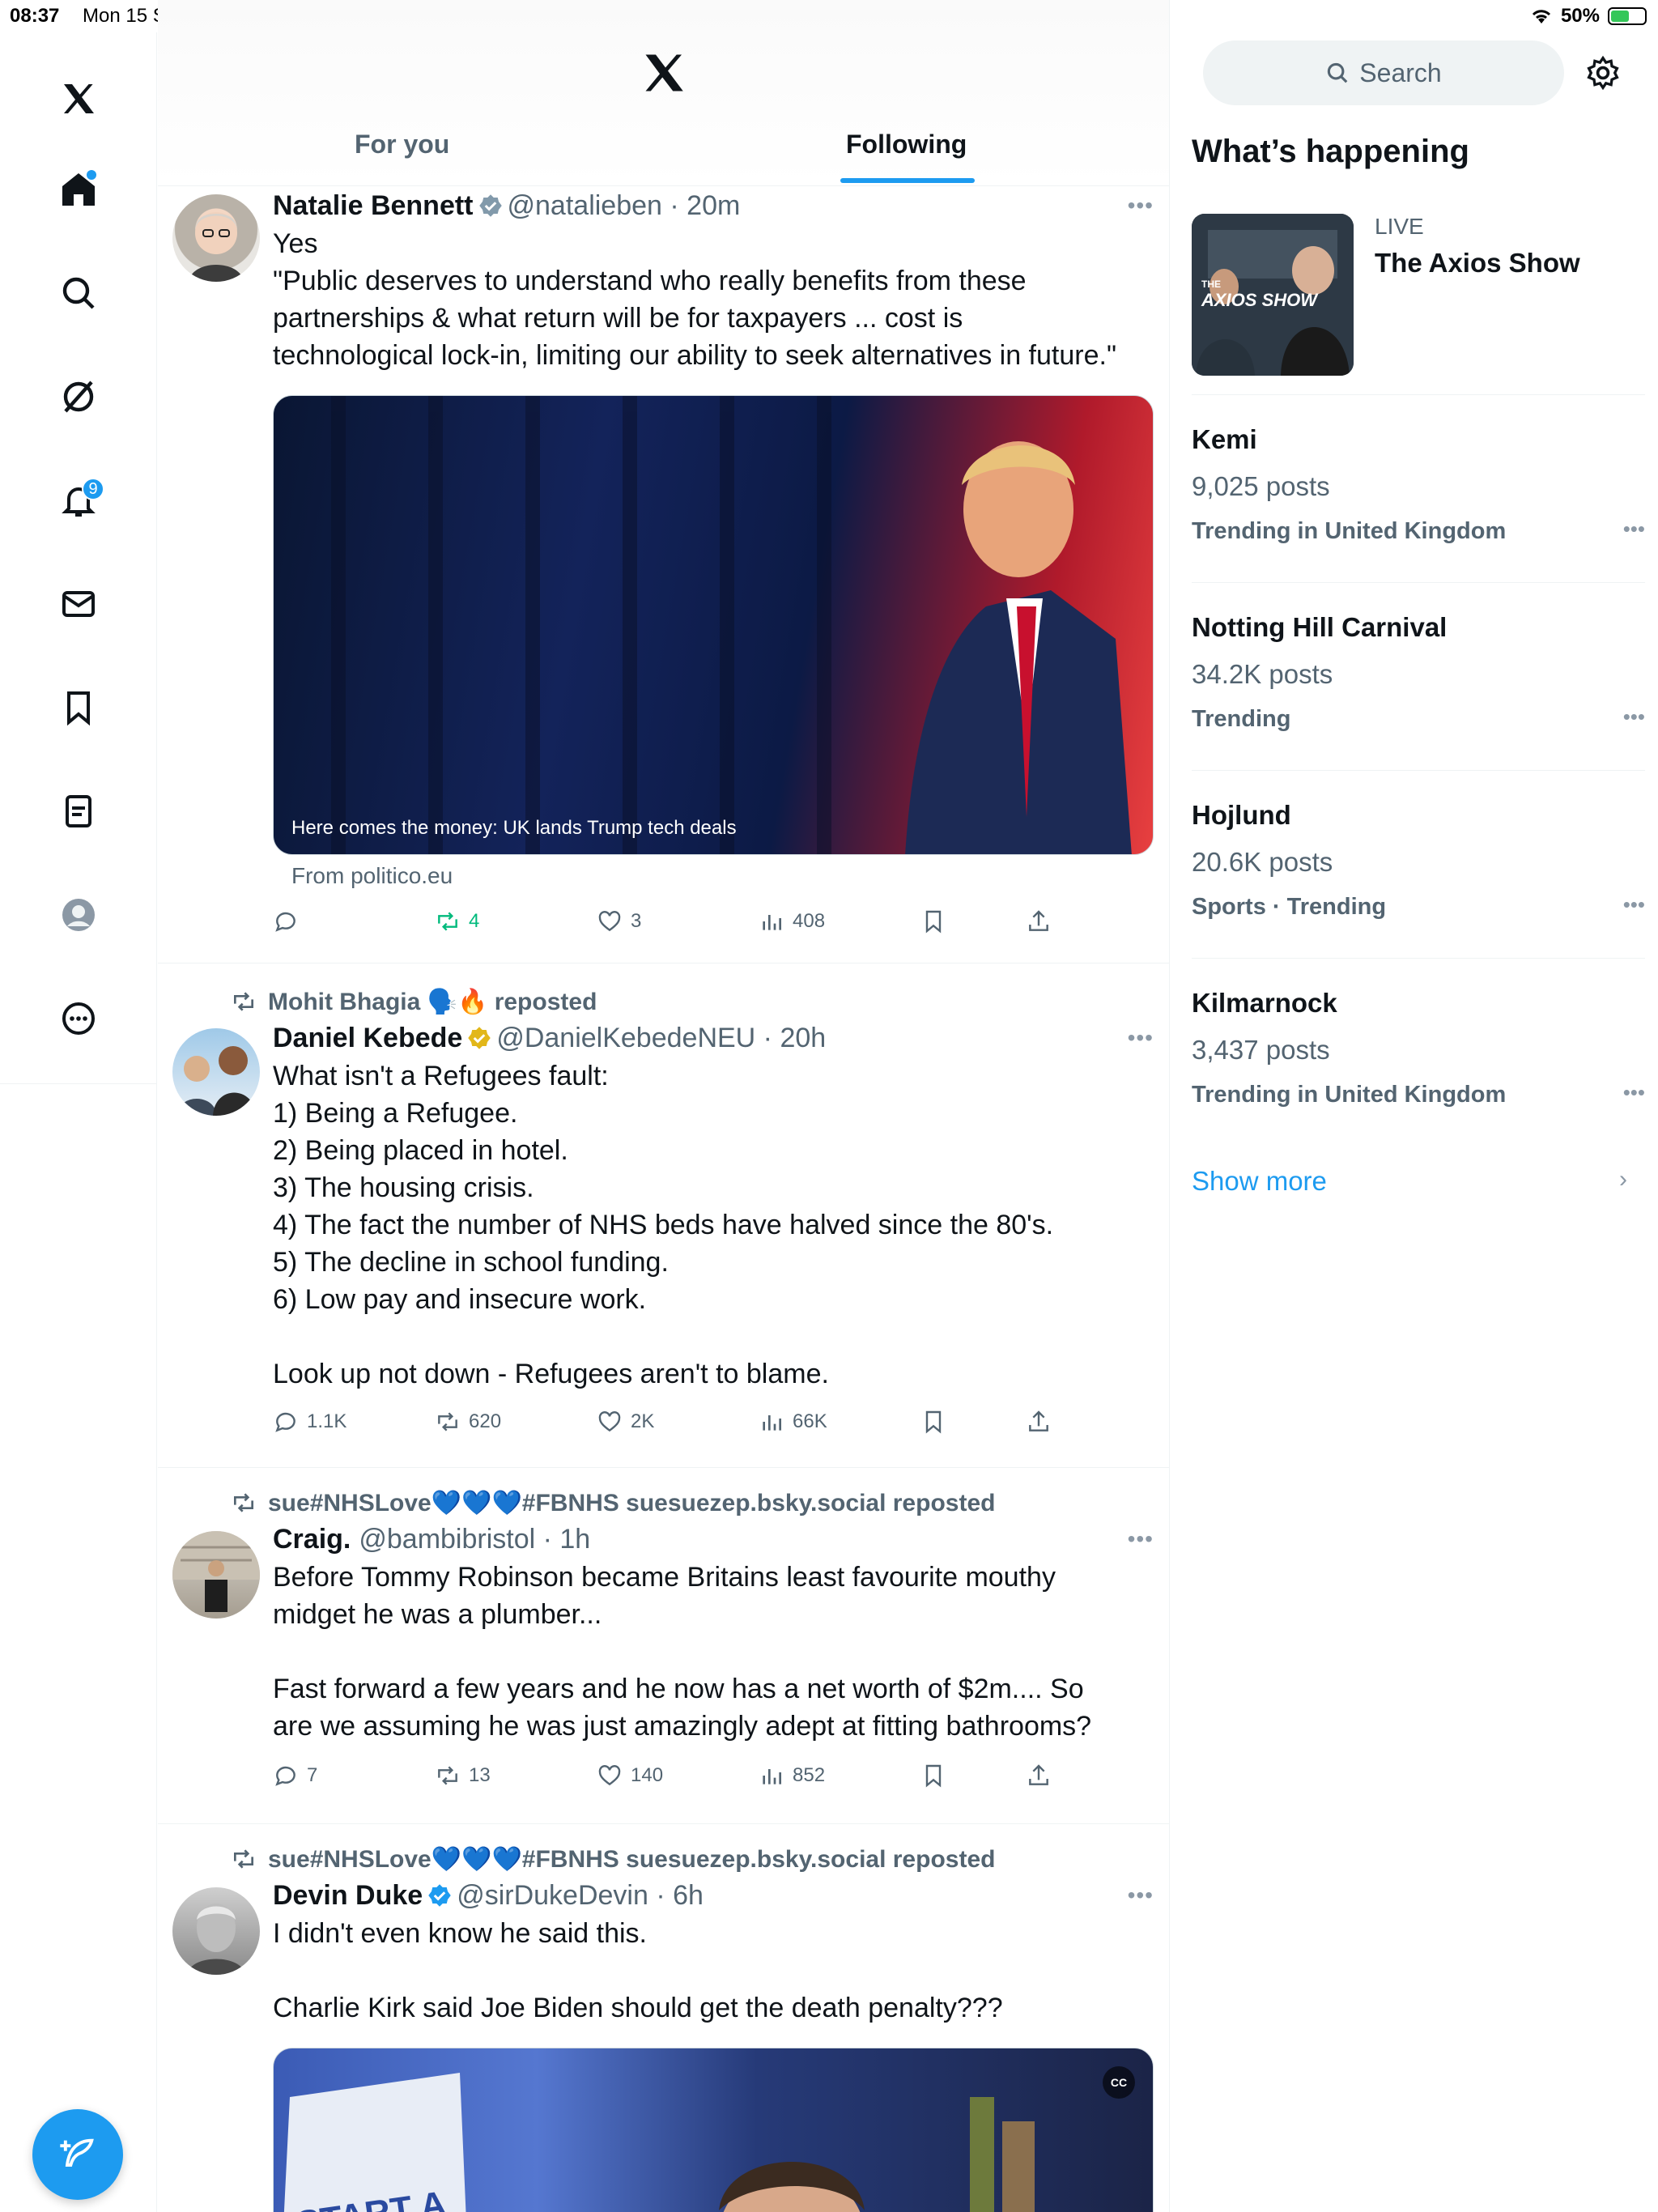 The width and height of the screenshot is (1658, 2212). Describe the element at coordinates (78, 500) in the screenshot. I see `notifications-bell-icon: 9` at that location.